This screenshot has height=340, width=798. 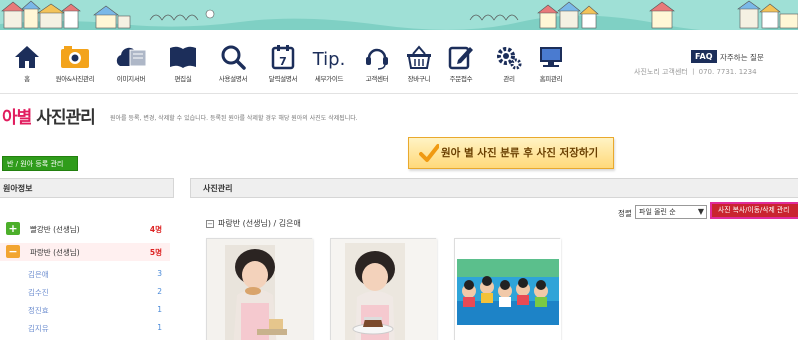 What do you see at coordinates (85, 252) in the screenshot?
I see `class-row-blue: − 파랑반 (선생님) 5명` at bounding box center [85, 252].